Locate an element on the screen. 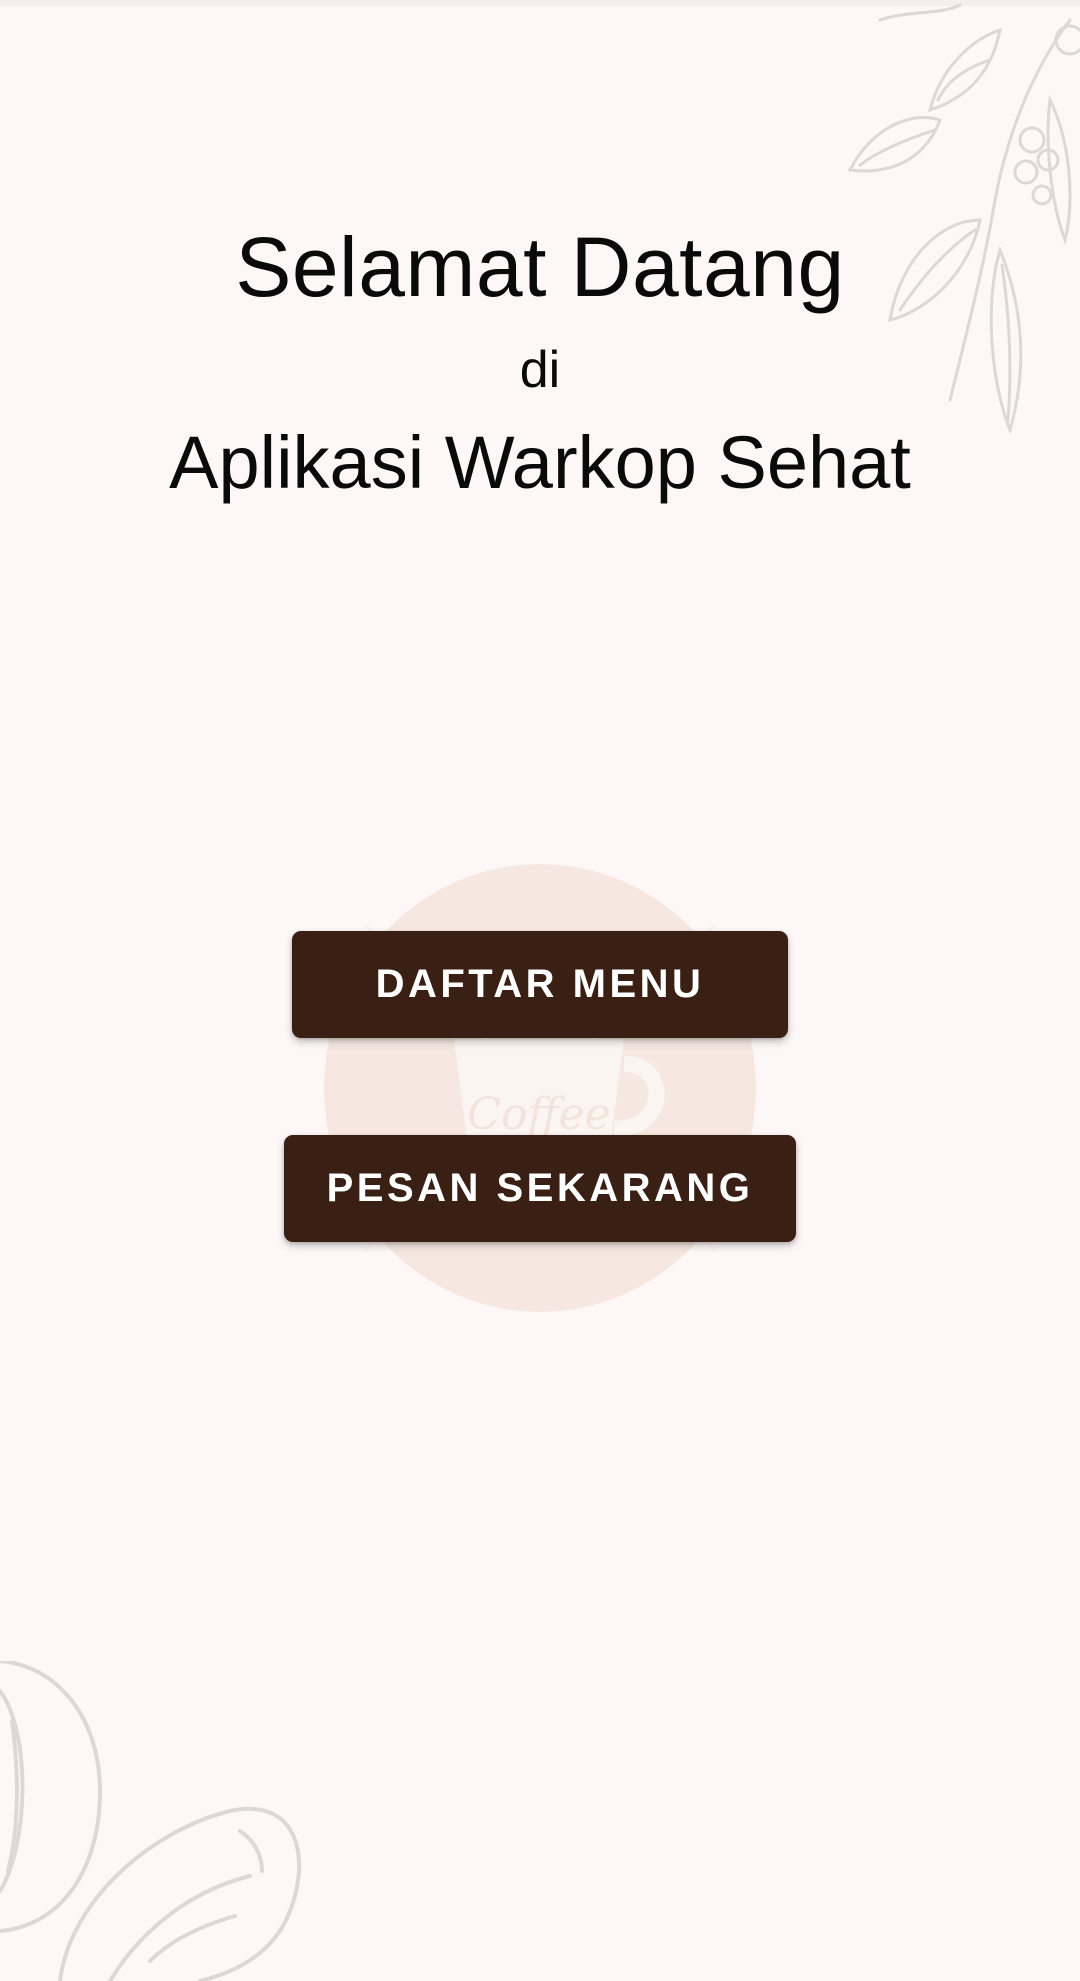 The image size is (1080, 1981). welcome-connector: di is located at coordinates (540, 370).